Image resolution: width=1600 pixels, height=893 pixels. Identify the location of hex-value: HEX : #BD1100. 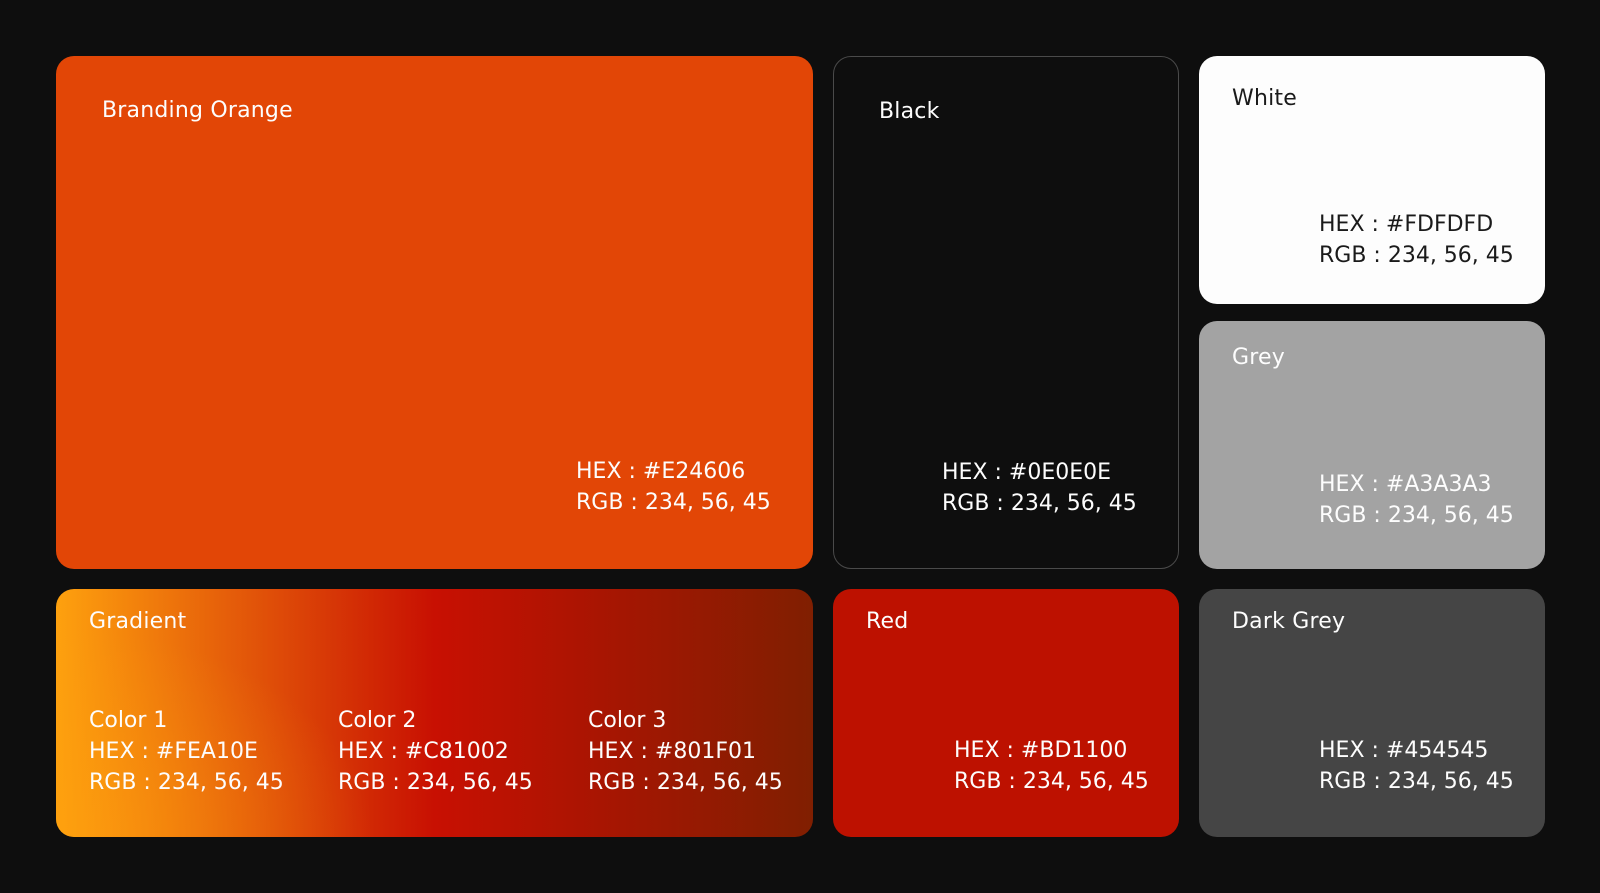
(1041, 750).